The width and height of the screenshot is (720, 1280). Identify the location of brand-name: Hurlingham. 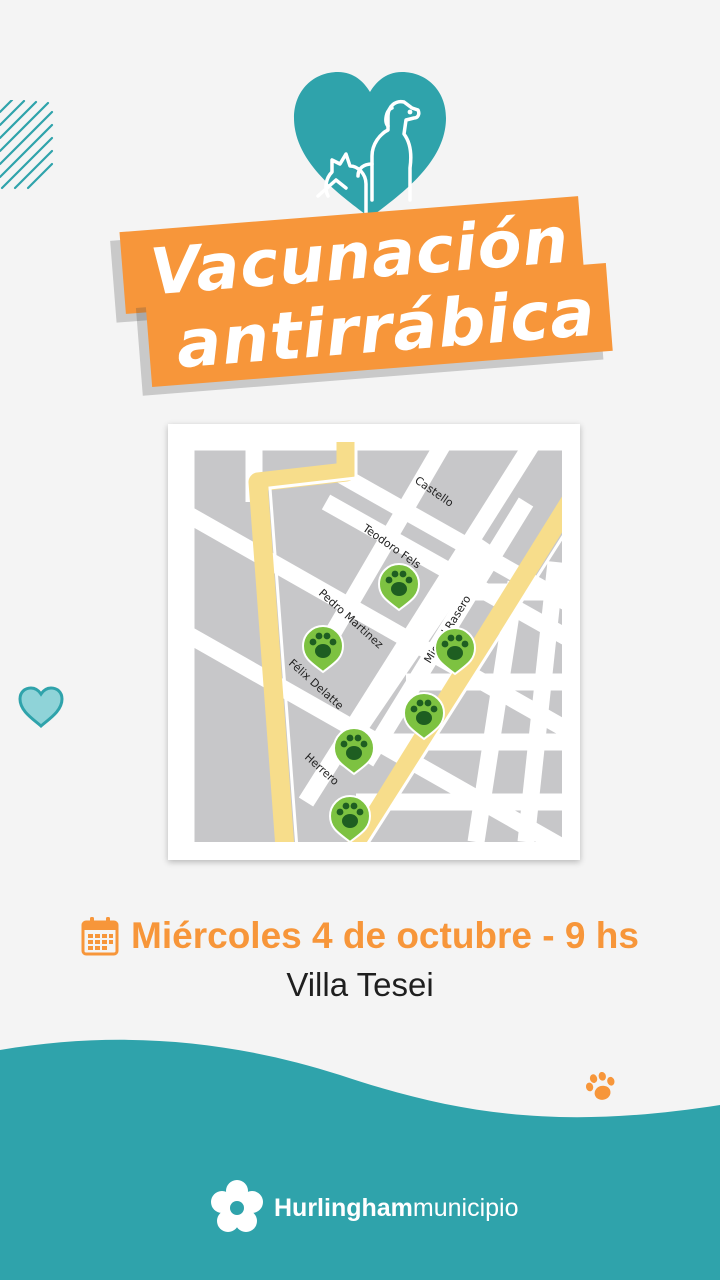
(343, 1207).